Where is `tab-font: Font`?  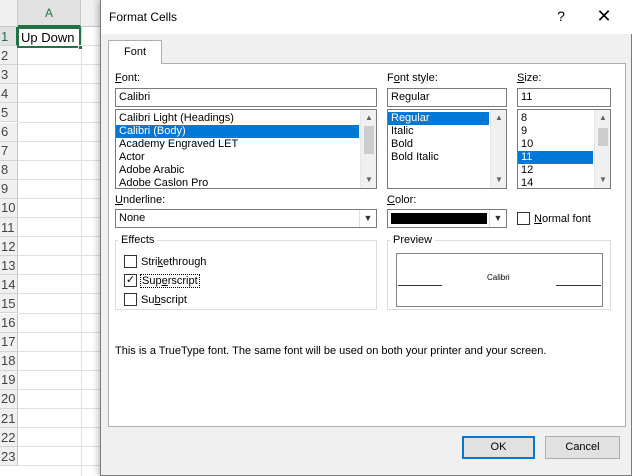 tab-font: Font is located at coordinates (135, 52).